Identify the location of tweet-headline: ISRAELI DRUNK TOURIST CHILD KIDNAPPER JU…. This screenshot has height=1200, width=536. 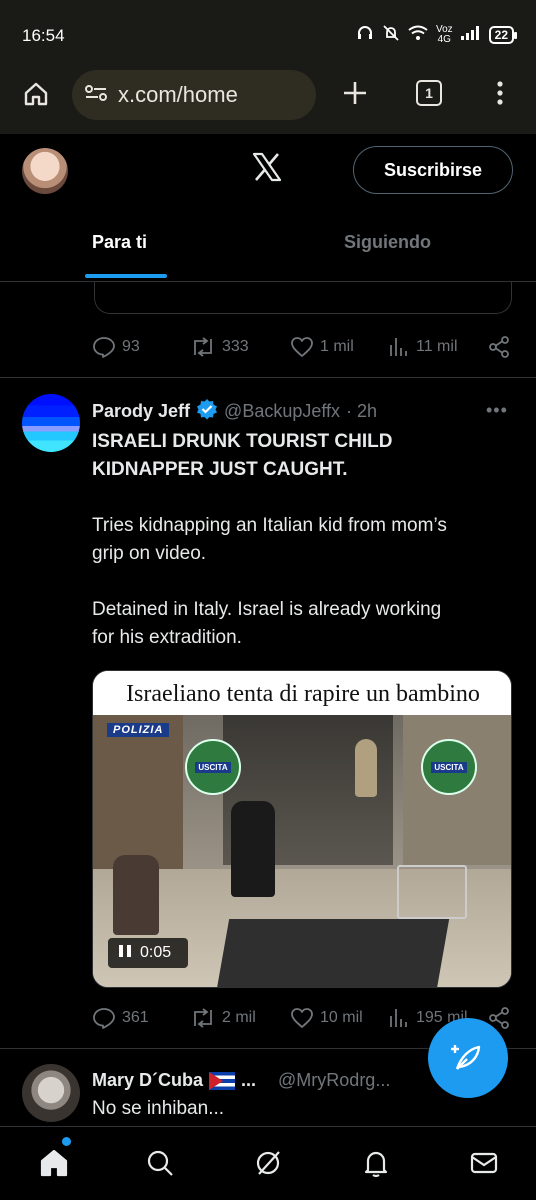
(302, 456).